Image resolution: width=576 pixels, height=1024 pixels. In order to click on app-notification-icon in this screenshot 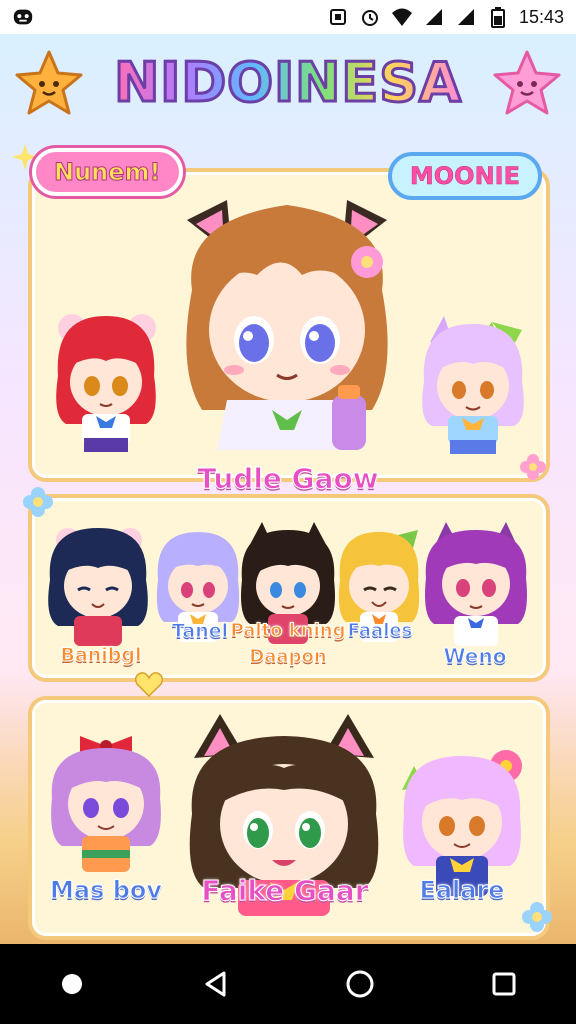, I will do `click(23, 17)`.